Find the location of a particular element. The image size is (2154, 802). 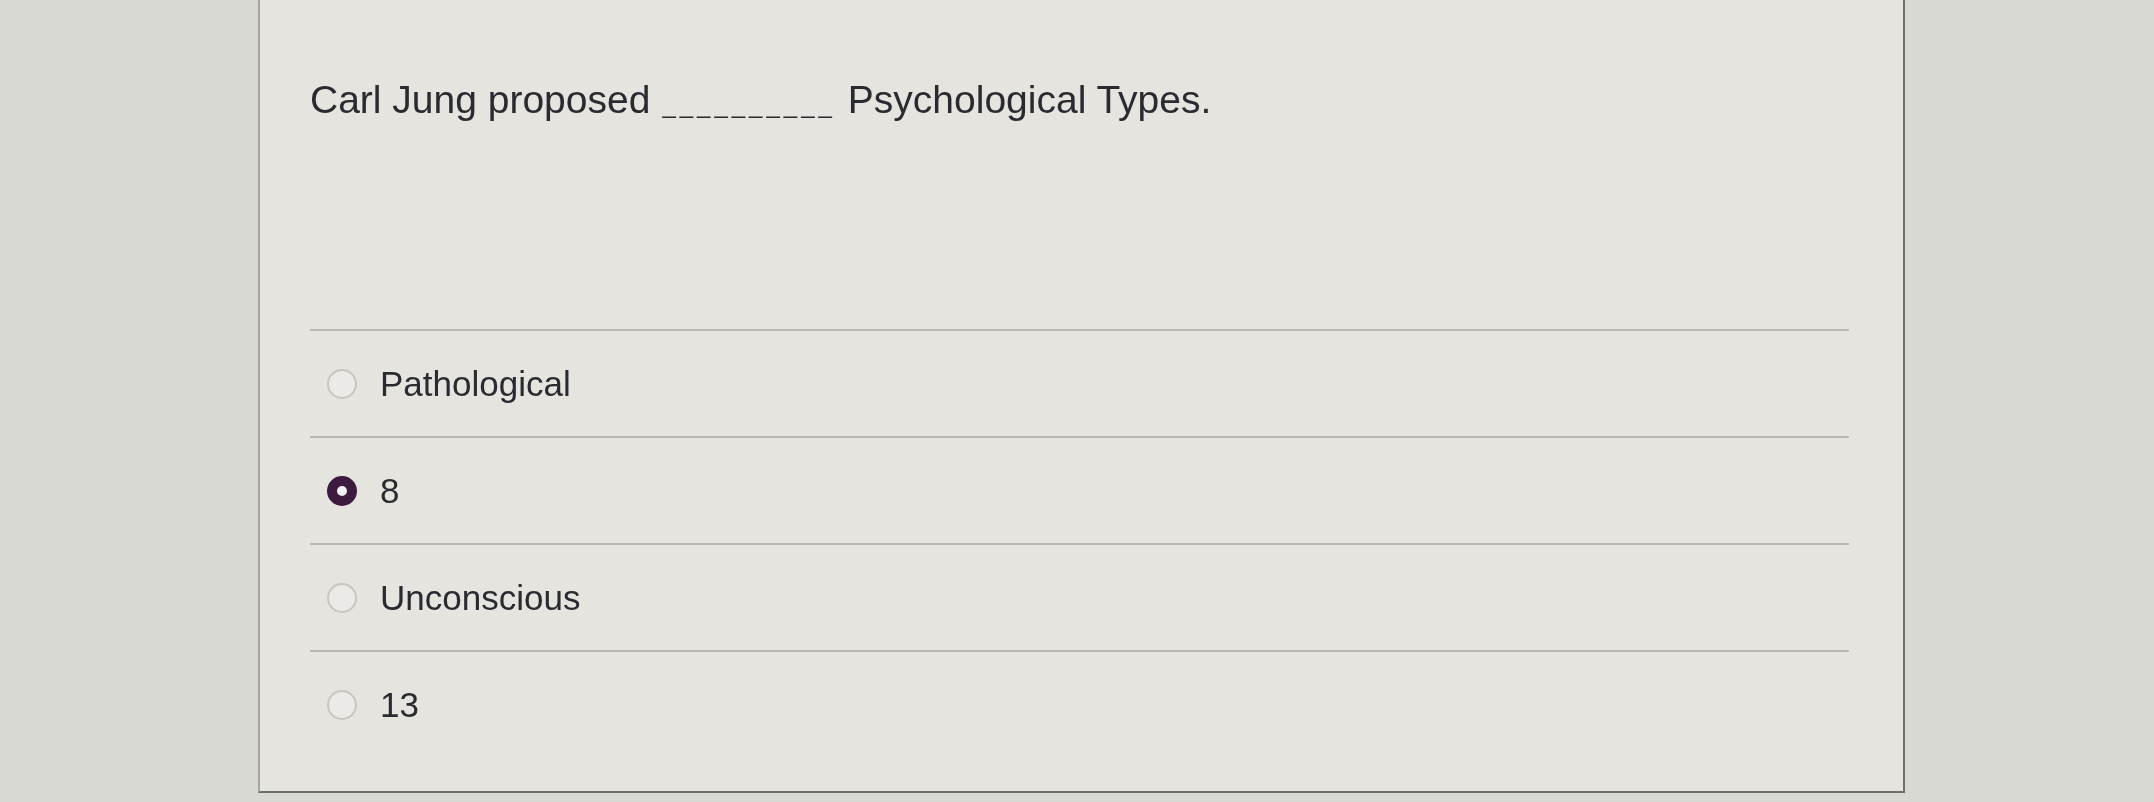

question-text: Psychological Types. is located at coordinates (1029, 100).